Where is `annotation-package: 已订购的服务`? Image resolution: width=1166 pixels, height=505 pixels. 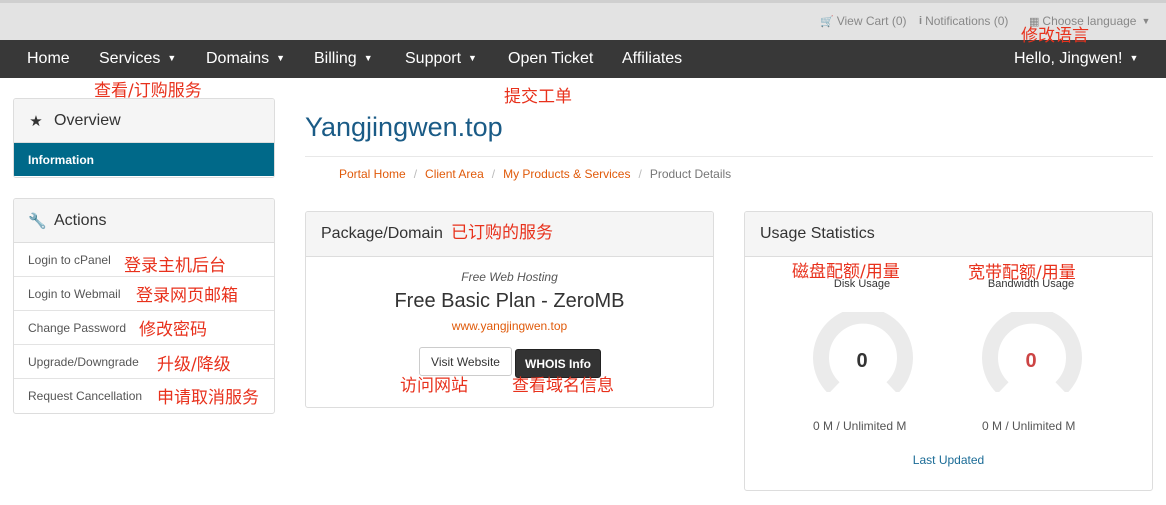 annotation-package: 已订购的服务 is located at coordinates (502, 233).